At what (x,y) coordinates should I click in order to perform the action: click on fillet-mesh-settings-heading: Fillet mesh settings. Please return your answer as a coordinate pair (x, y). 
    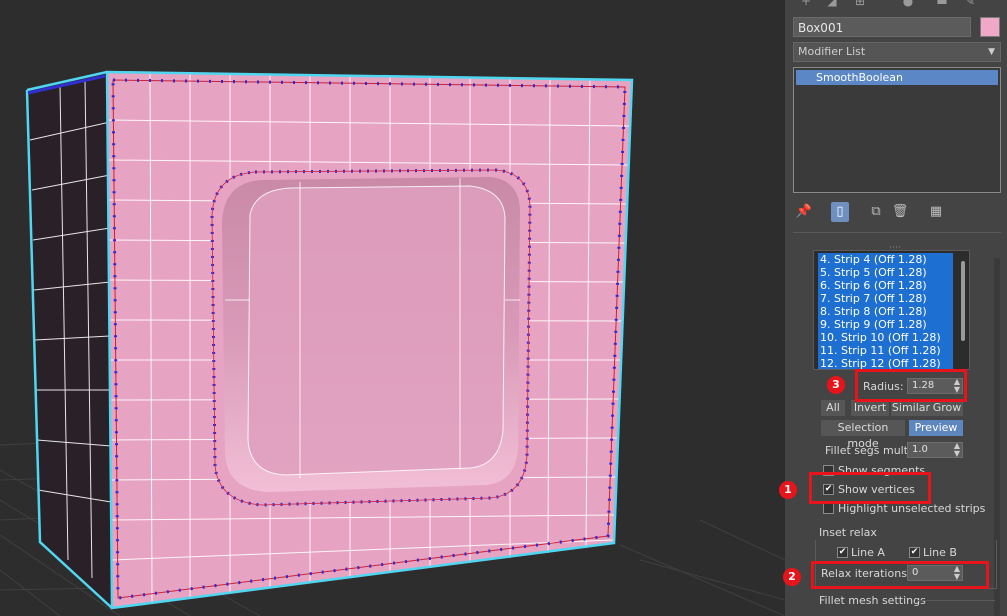
    Looking at the image, I should click on (872, 600).